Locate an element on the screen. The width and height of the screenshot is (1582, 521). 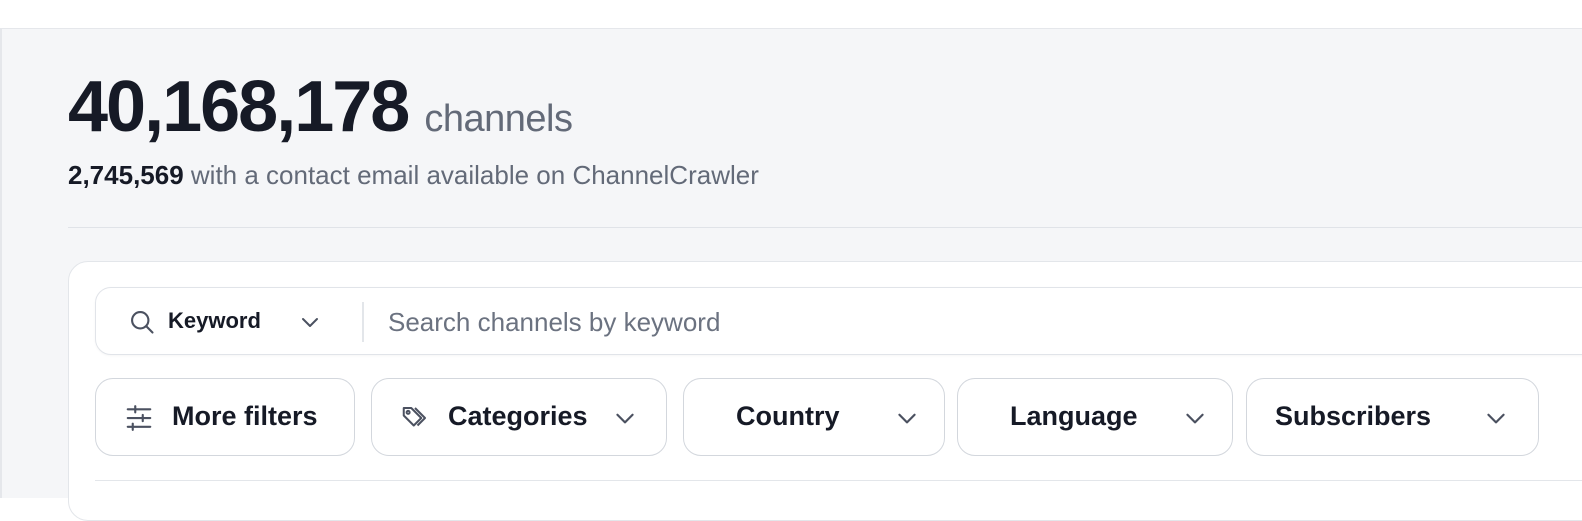
search-bar: Keyword is located at coordinates (838, 321).